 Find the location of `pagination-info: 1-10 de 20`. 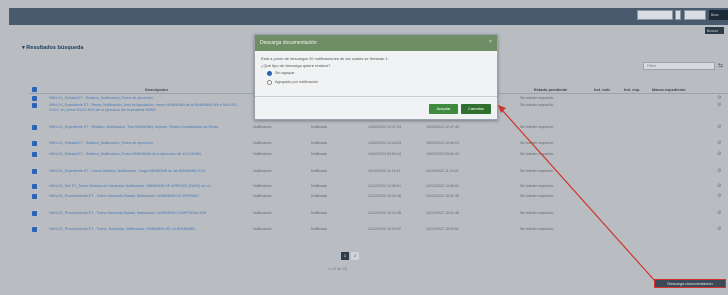

pagination-info: 1-10 de 20 is located at coordinates (338, 268).